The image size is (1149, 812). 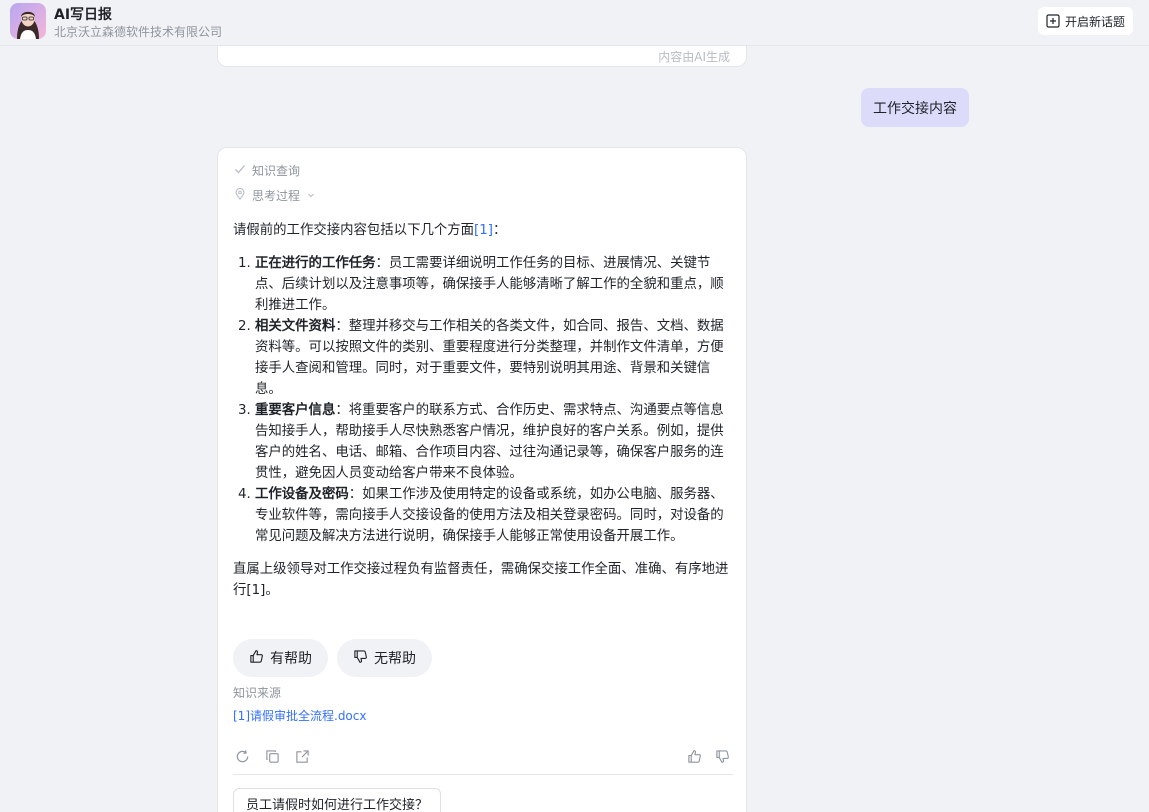 I want to click on feedback-row: 有帮助 无帮助, so click(x=332, y=658).